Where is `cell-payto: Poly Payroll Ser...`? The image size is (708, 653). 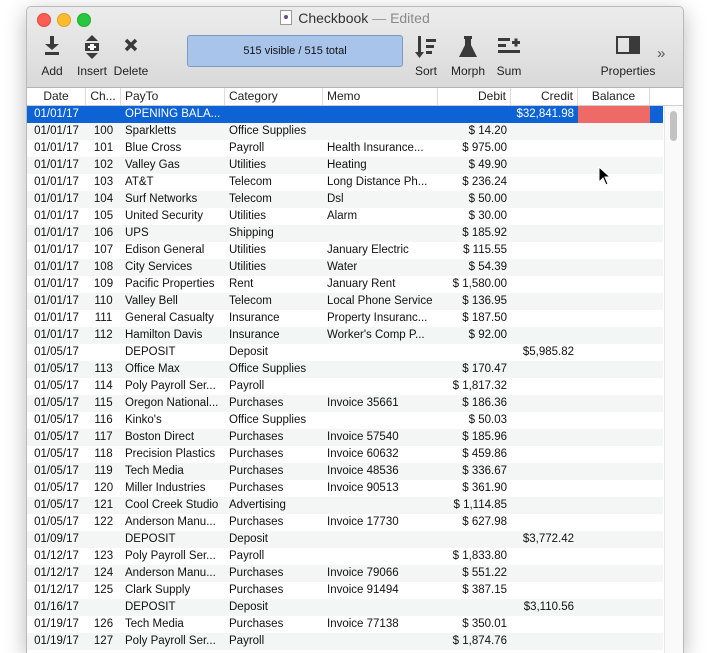 cell-payto: Poly Payroll Ser... is located at coordinates (173, 386).